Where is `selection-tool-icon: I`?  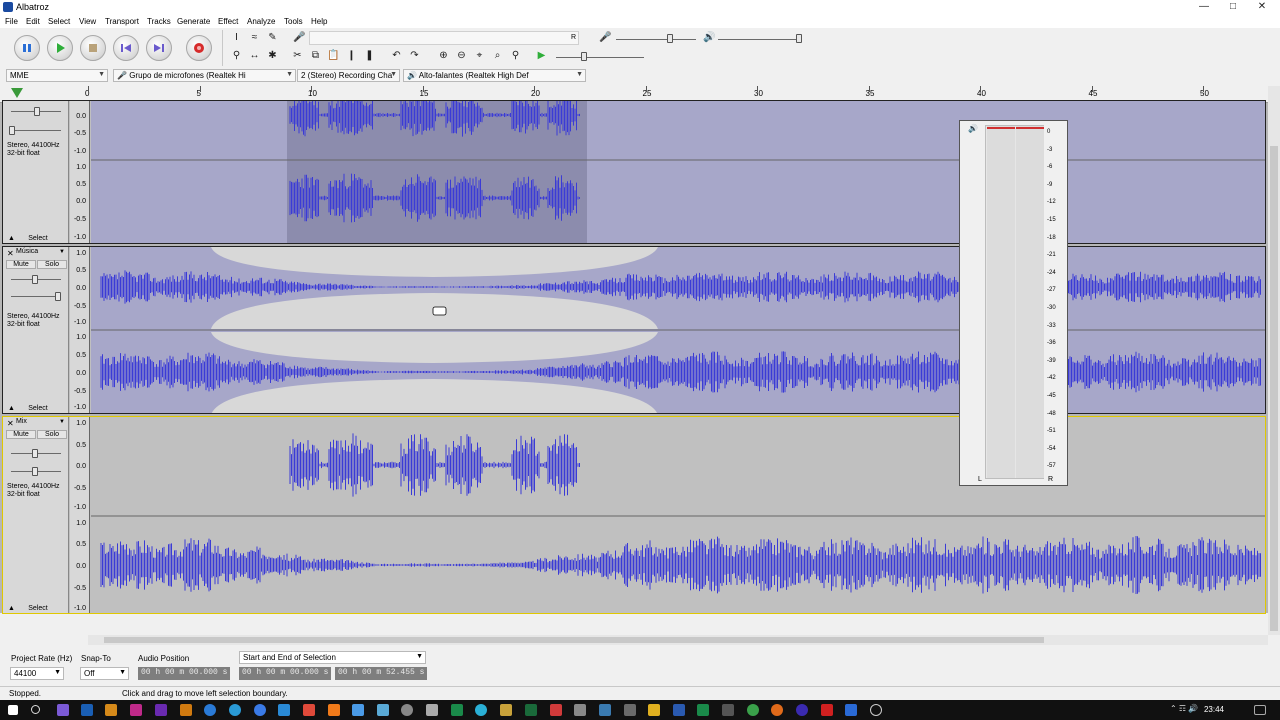
selection-tool-icon: I is located at coordinates (236, 38).